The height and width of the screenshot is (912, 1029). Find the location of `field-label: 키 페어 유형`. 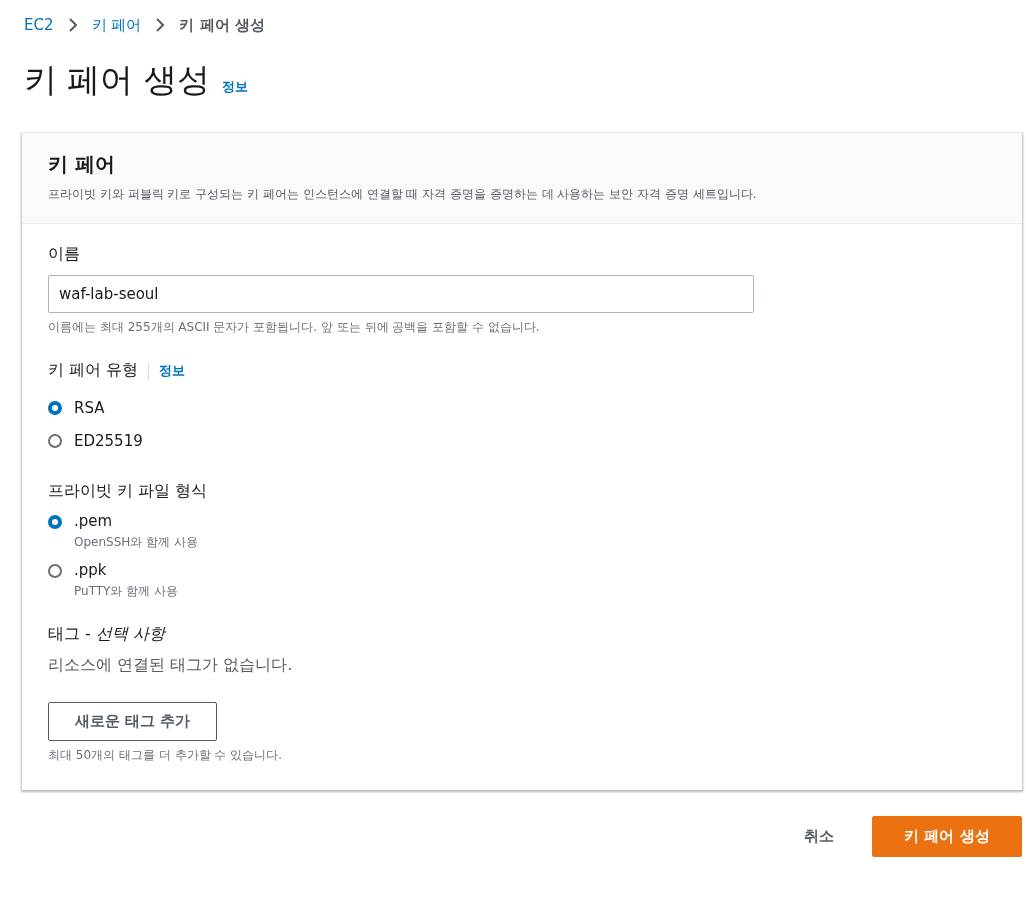

field-label: 키 페어 유형 is located at coordinates (93, 370).